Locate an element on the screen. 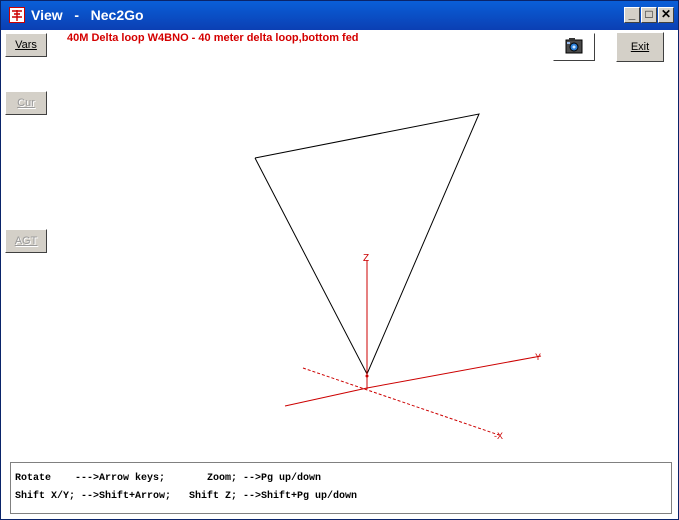  y-axis-tick: -X is located at coordinates (498, 436).